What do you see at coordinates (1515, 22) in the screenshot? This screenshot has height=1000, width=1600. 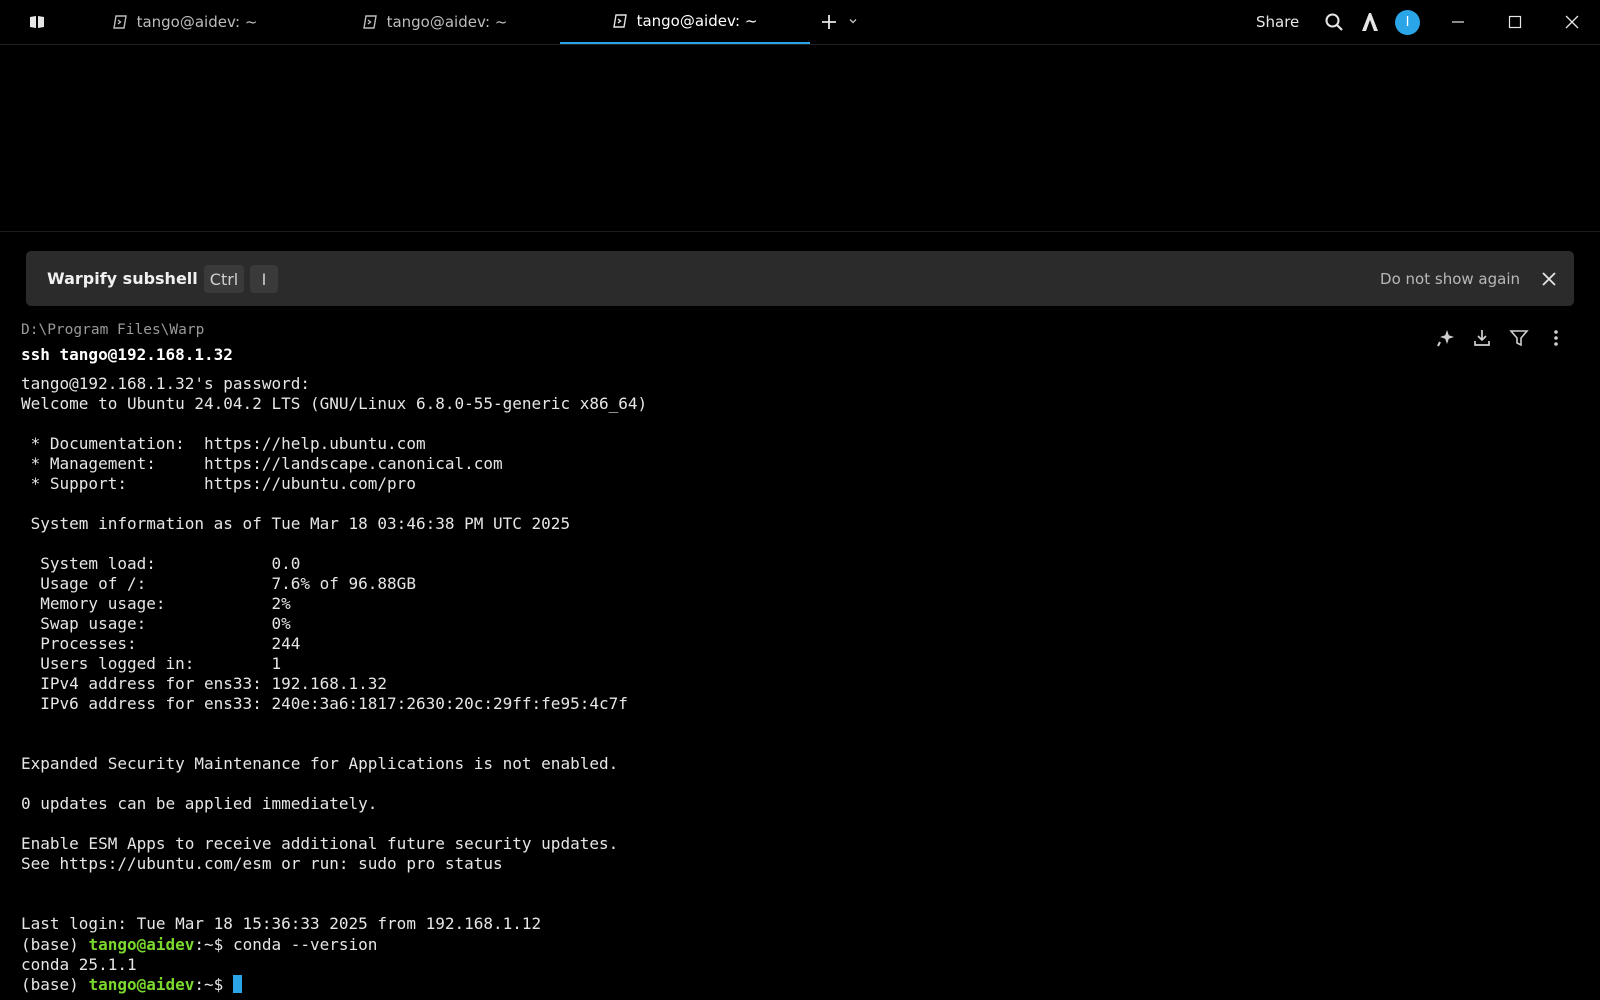 I see `maximize-icon` at bounding box center [1515, 22].